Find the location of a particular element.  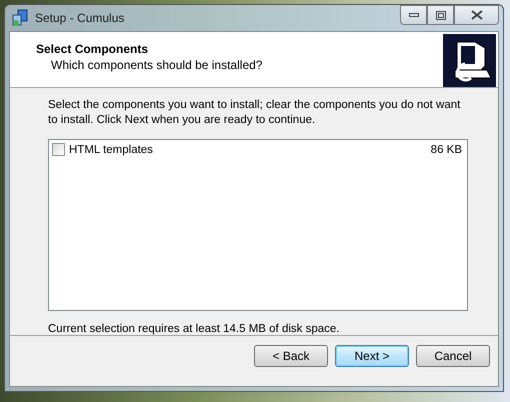

page-subtitle: Which components should be installed? is located at coordinates (157, 65).